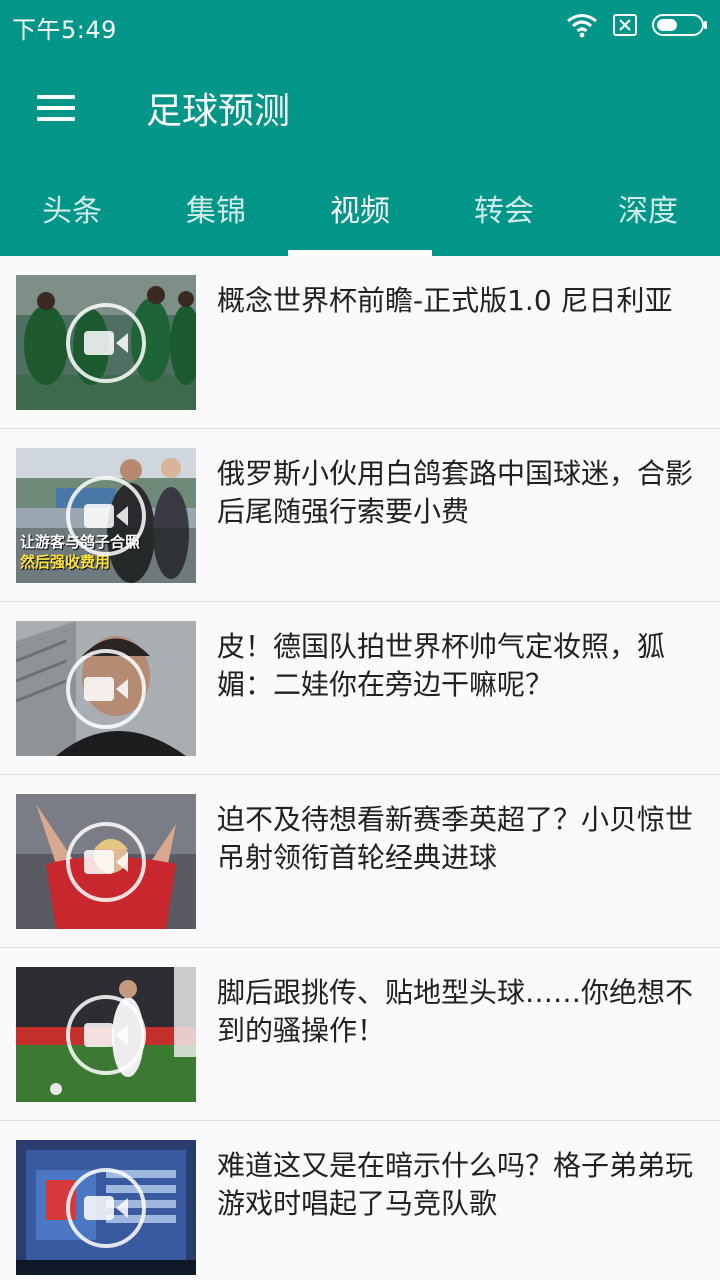 This screenshot has height=1280, width=720. I want to click on tab-in-depth: 深度, so click(648, 208).